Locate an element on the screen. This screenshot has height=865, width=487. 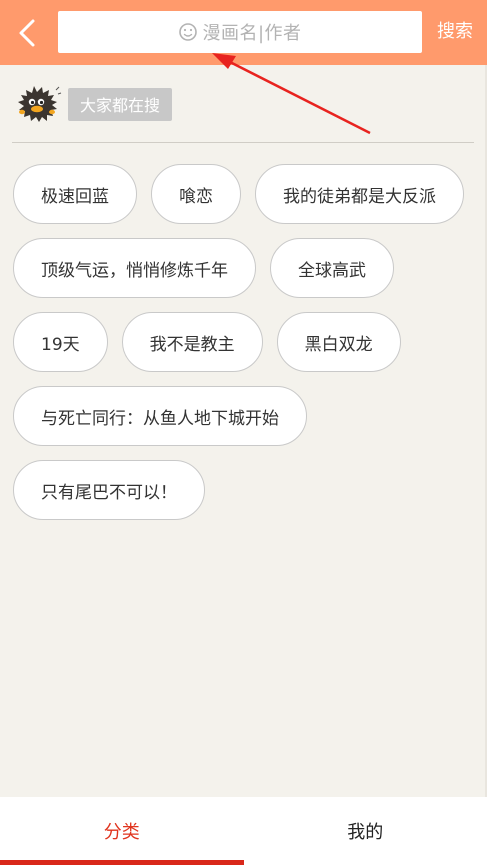
bottom-tab-bar: 分类 我的 is located at coordinates (243, 831).